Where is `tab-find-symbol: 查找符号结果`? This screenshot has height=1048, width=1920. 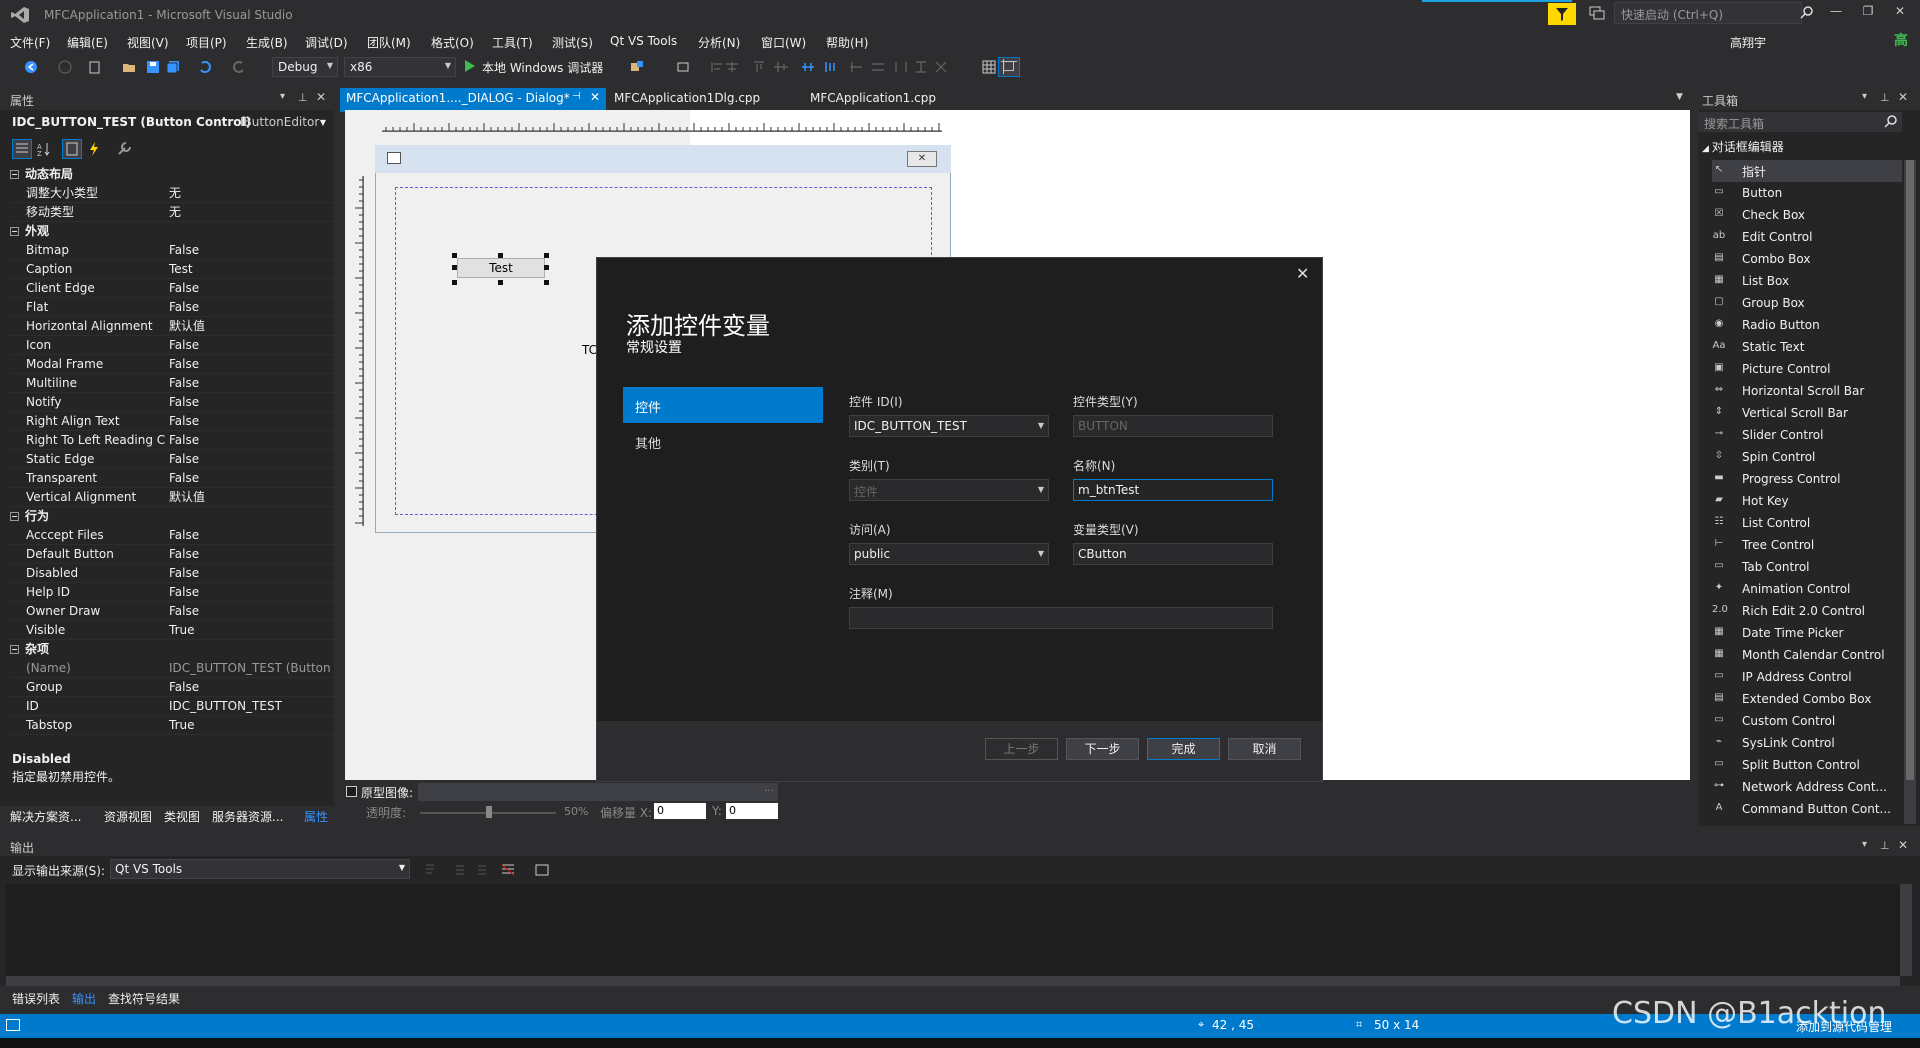 tab-find-symbol: 查找符号结果 is located at coordinates (144, 998).